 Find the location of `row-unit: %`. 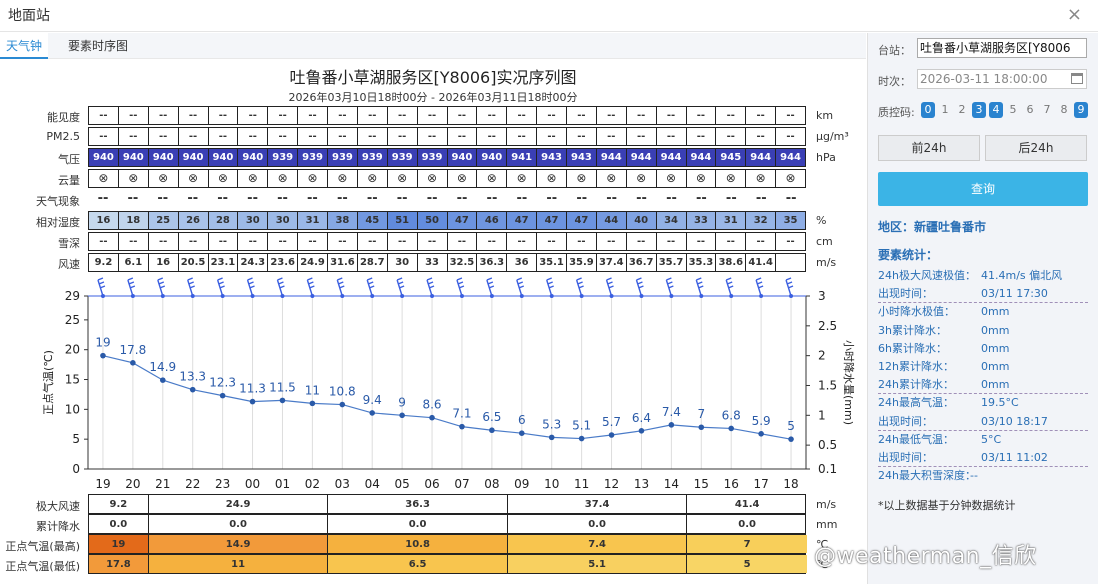

row-unit: % is located at coordinates (821, 220).